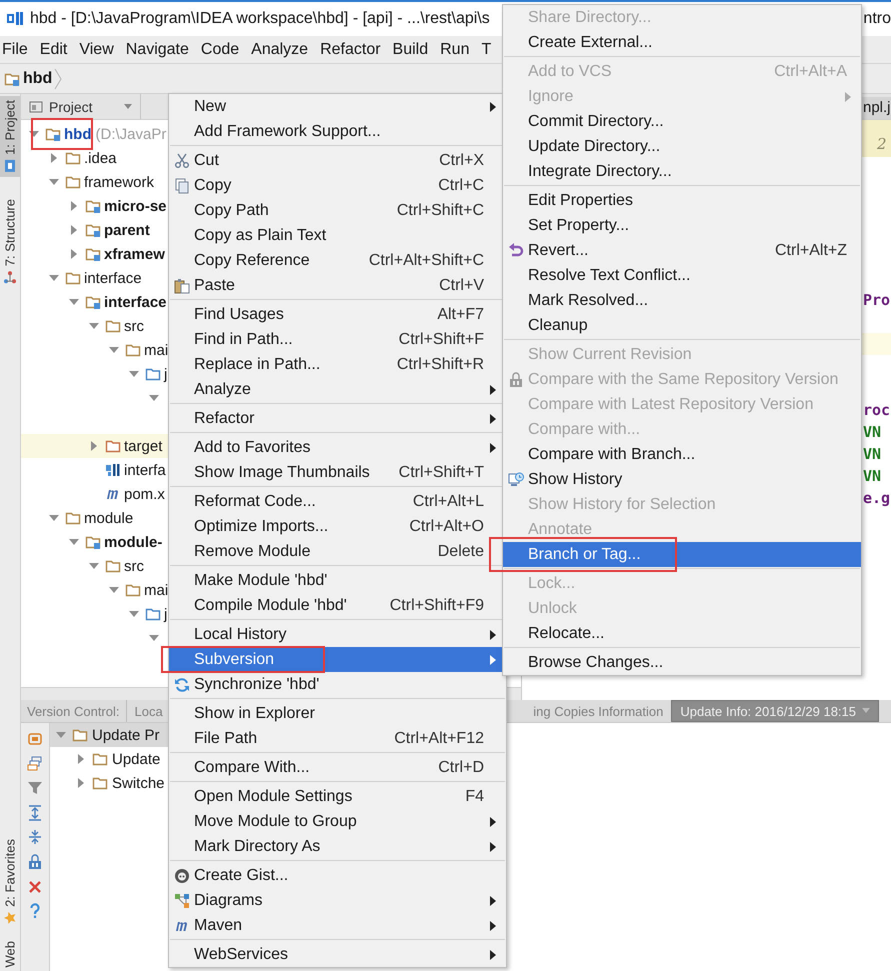 The image size is (891, 971). Describe the element at coordinates (337, 551) in the screenshot. I see `menu-item: Remove Module Delete` at that location.